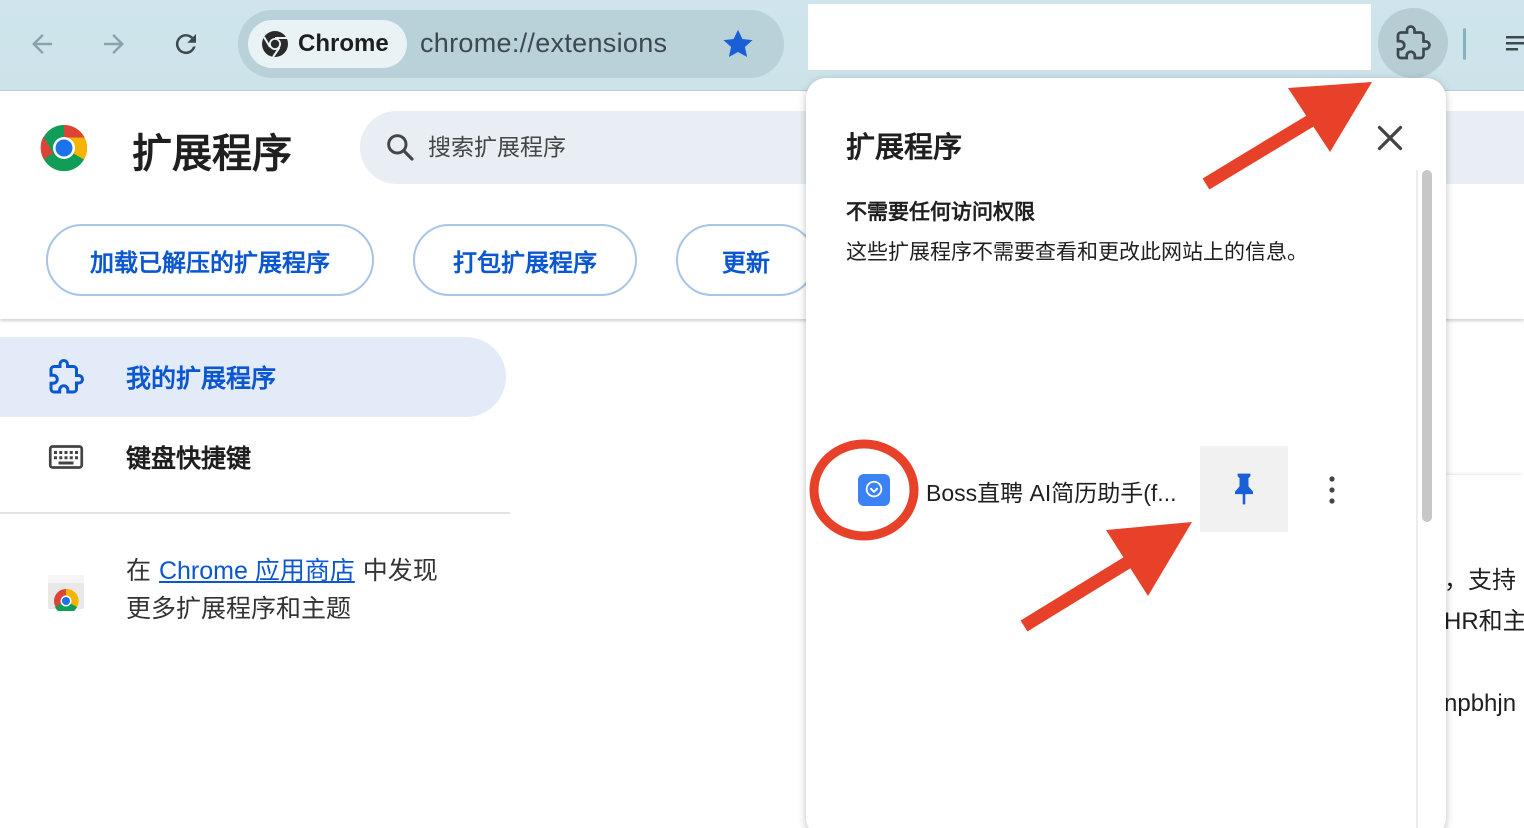 The height and width of the screenshot is (828, 1524). I want to click on card-text-fragment: HR和主, so click(1484, 621).